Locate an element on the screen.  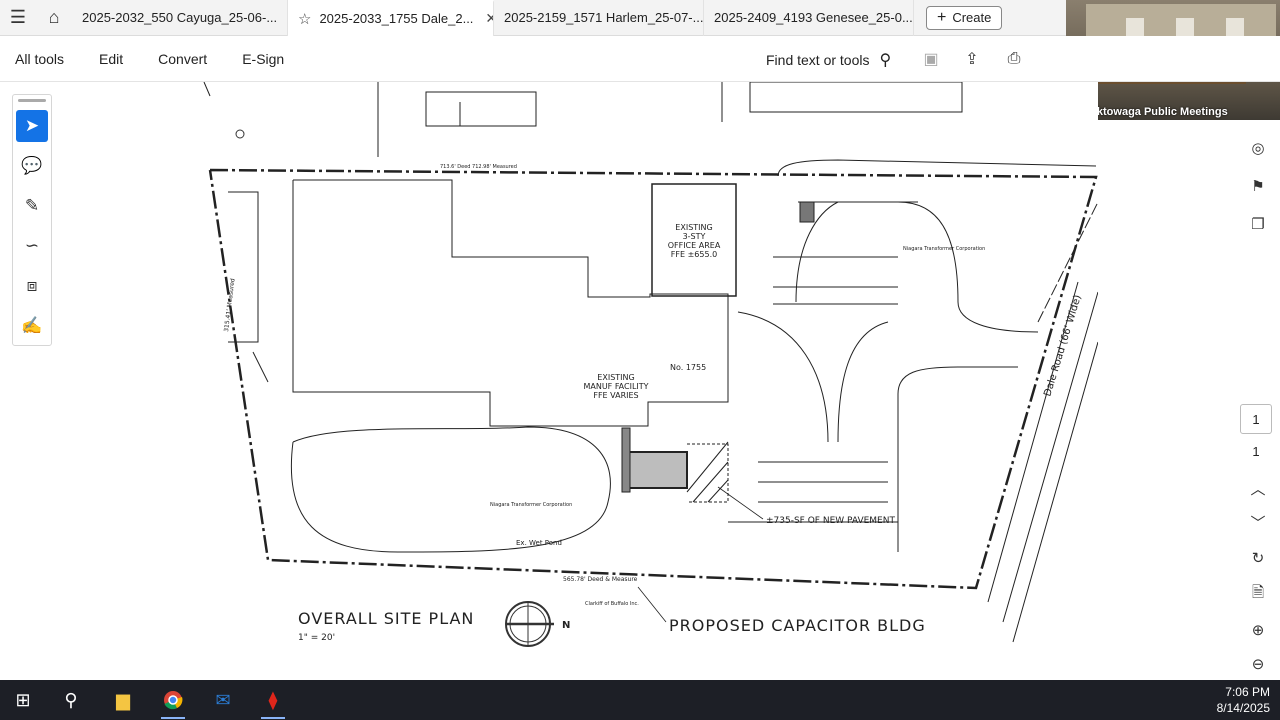
tab-2-active: ☆ 2025-2033_1755 Dale_2... ✕ is located at coordinates (391, 18).